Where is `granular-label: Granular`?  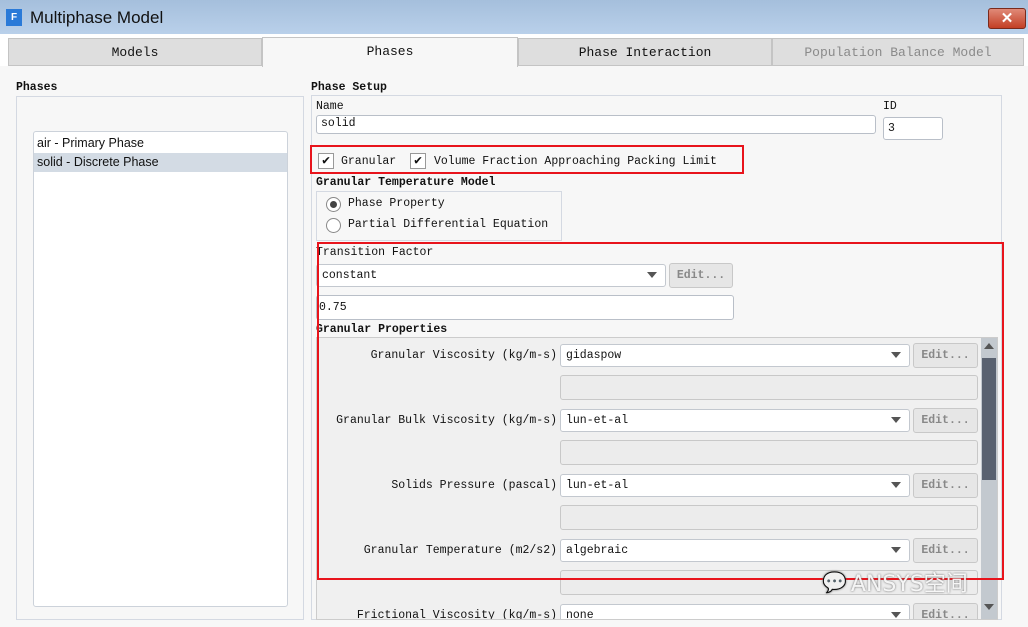
granular-label: Granular is located at coordinates (369, 161).